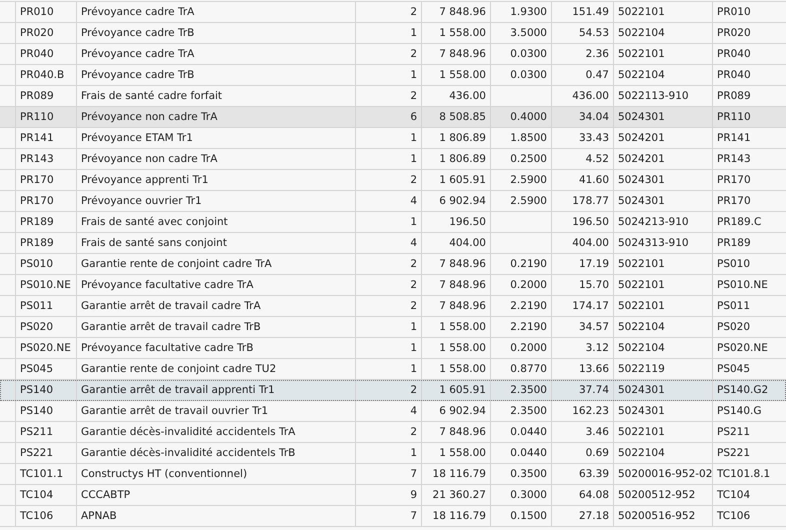  I want to click on table-cell: 0.2190, so click(528, 264).